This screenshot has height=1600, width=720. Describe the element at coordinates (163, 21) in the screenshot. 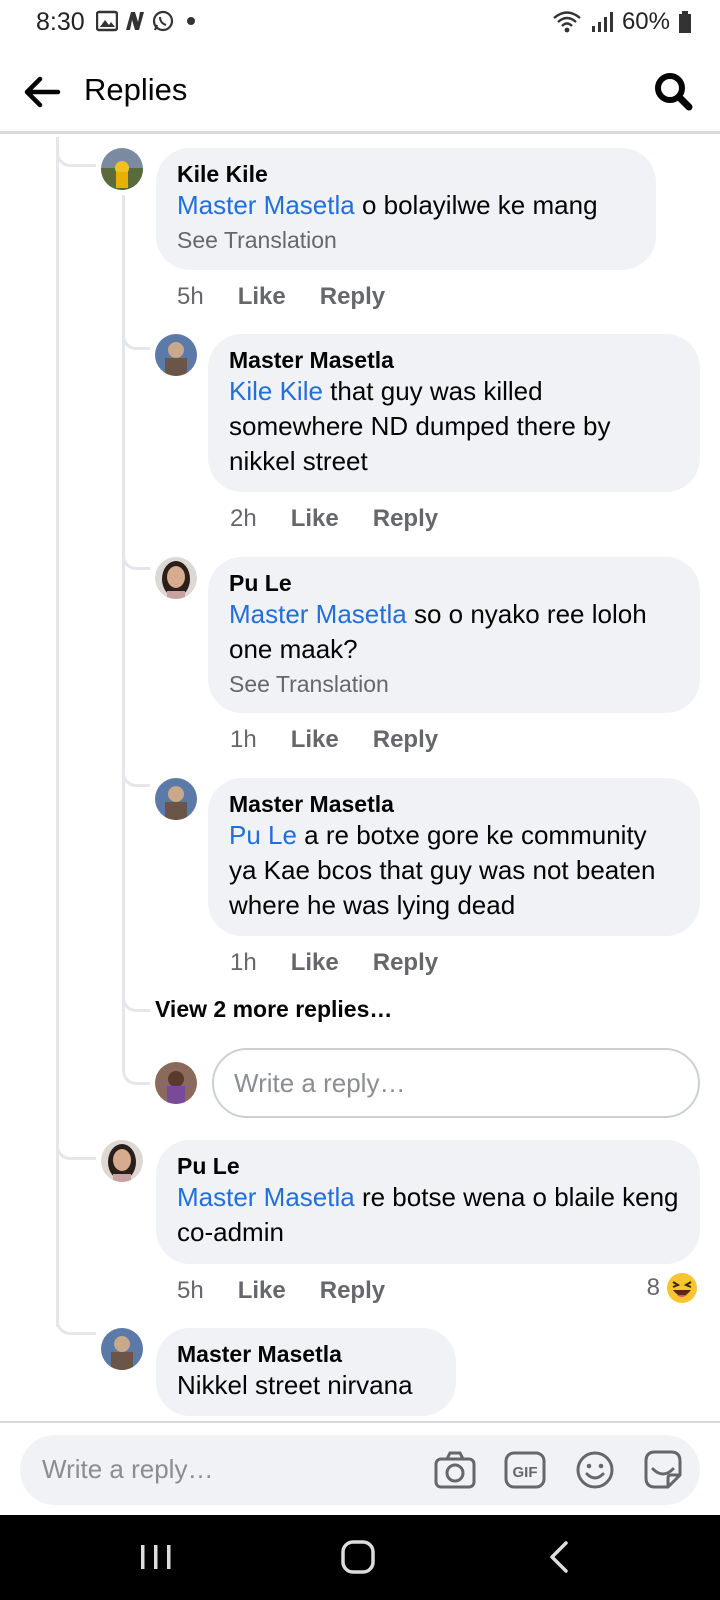

I see `whatsapp-icon` at that location.